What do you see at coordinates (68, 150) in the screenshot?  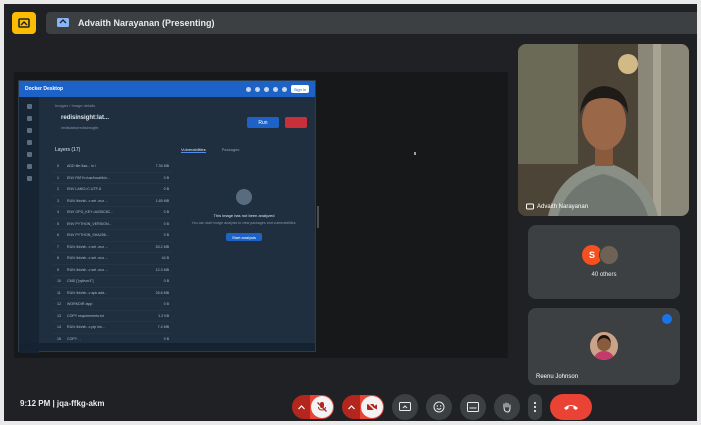 I see `docker-layers-title: Layers (17)` at bounding box center [68, 150].